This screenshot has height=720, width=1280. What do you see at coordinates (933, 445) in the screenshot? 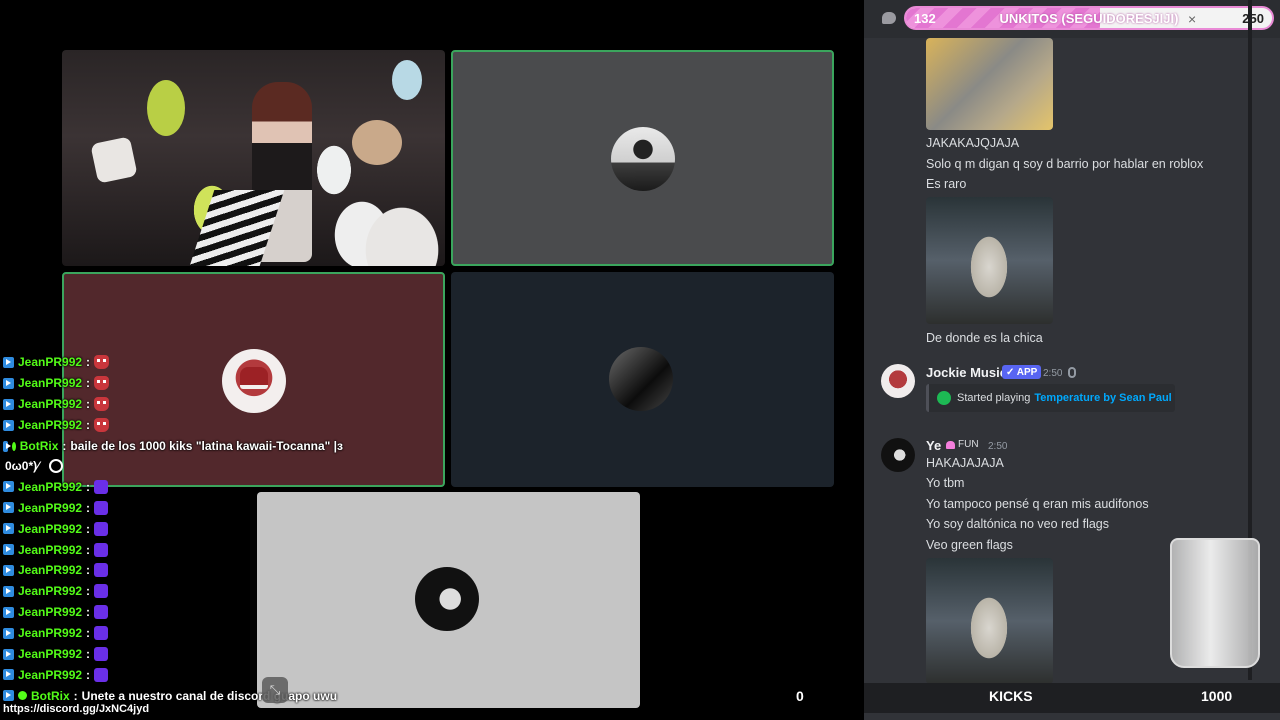
I see `author-name: Ye` at bounding box center [933, 445].